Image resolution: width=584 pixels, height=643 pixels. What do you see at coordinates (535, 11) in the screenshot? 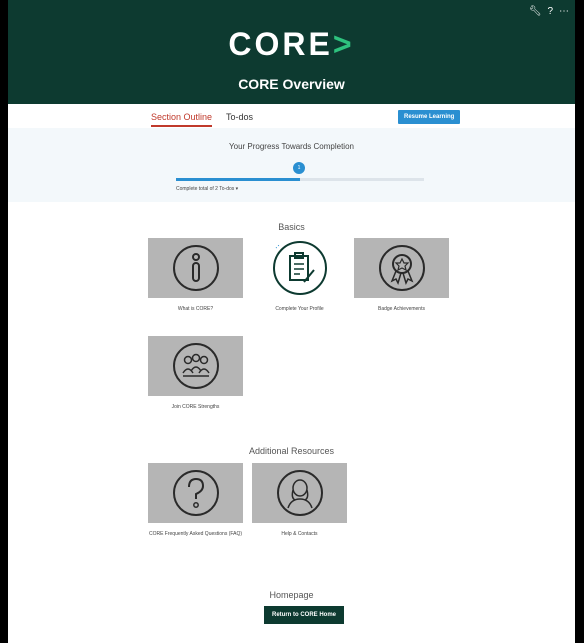
I see `wrench-icon: 🔧︎` at bounding box center [535, 11].